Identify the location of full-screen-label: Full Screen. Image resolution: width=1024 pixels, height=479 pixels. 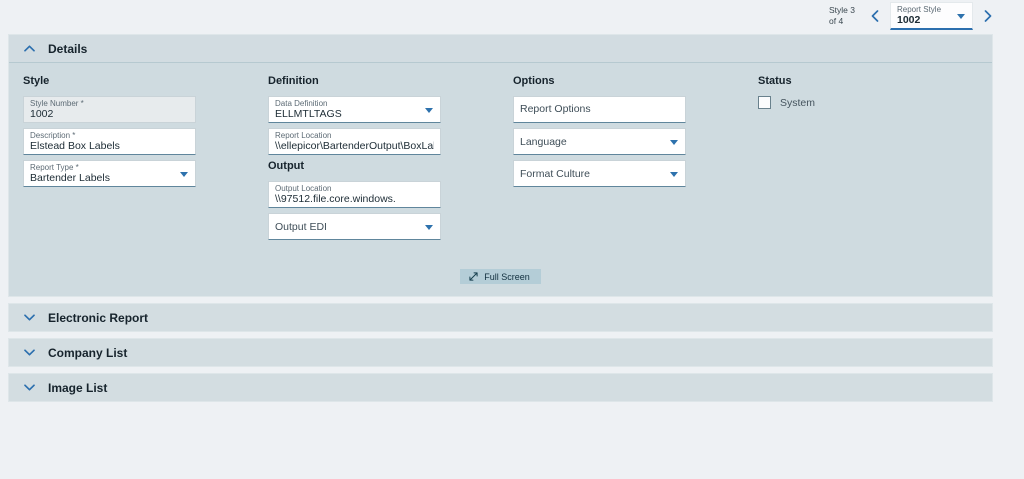
(507, 276).